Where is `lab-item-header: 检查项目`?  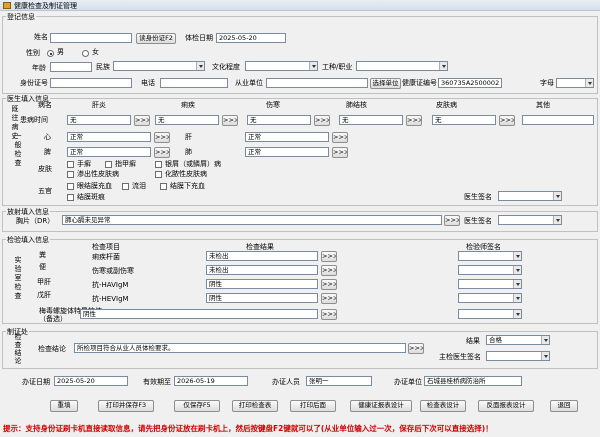 lab-item-header: 检查项目 is located at coordinates (106, 247).